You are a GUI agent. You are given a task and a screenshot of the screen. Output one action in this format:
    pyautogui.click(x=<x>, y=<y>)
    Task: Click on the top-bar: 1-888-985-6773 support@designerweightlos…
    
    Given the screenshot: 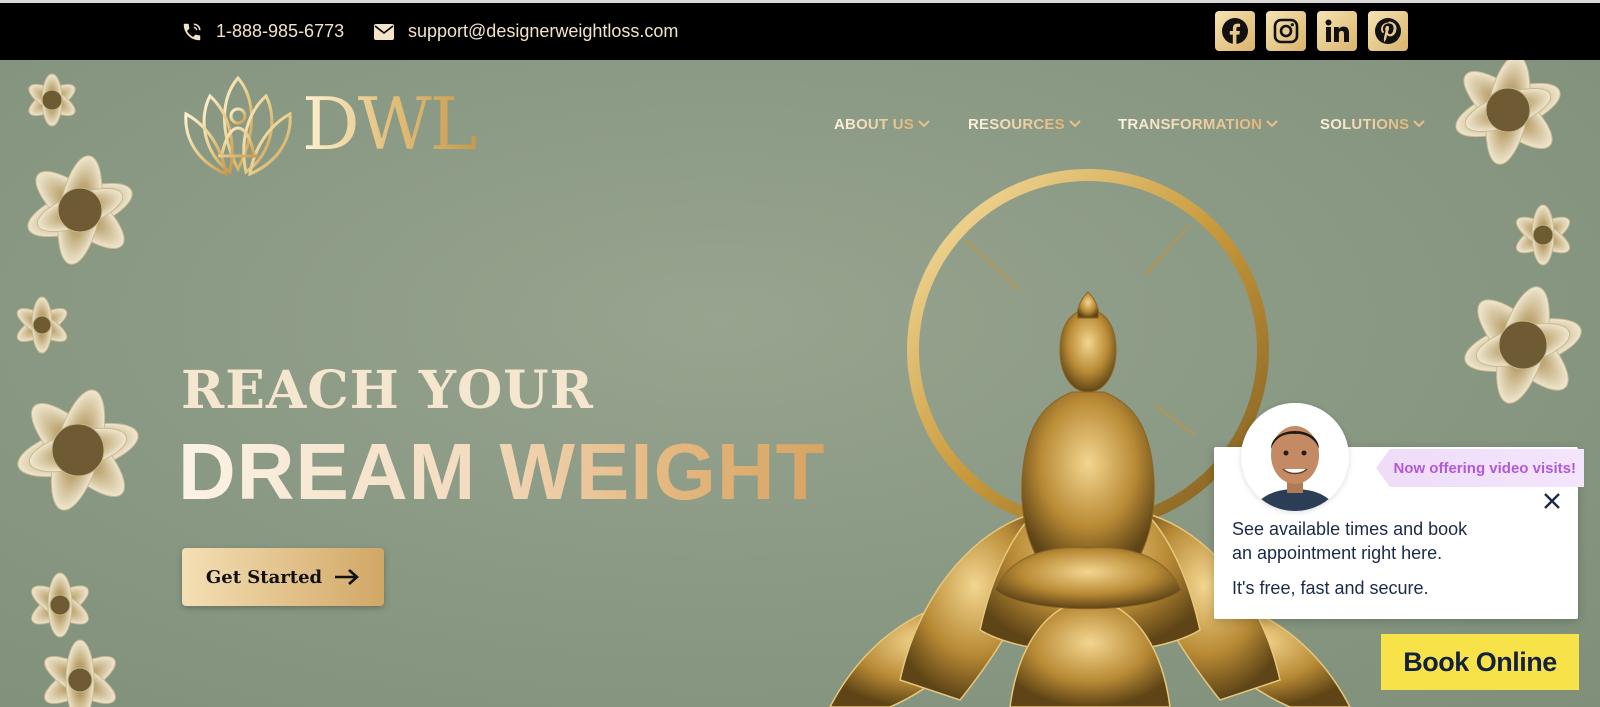 What is the action you would take?
    pyautogui.click(x=800, y=31)
    